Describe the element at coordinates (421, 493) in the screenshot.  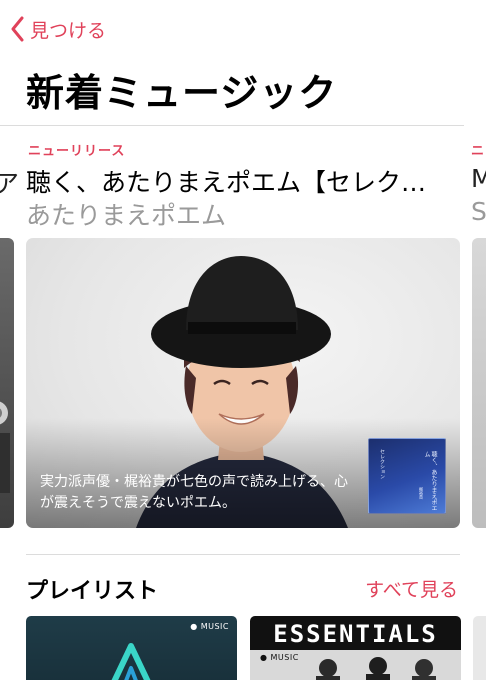
I see `album-art-artist: 梶裕貴` at that location.